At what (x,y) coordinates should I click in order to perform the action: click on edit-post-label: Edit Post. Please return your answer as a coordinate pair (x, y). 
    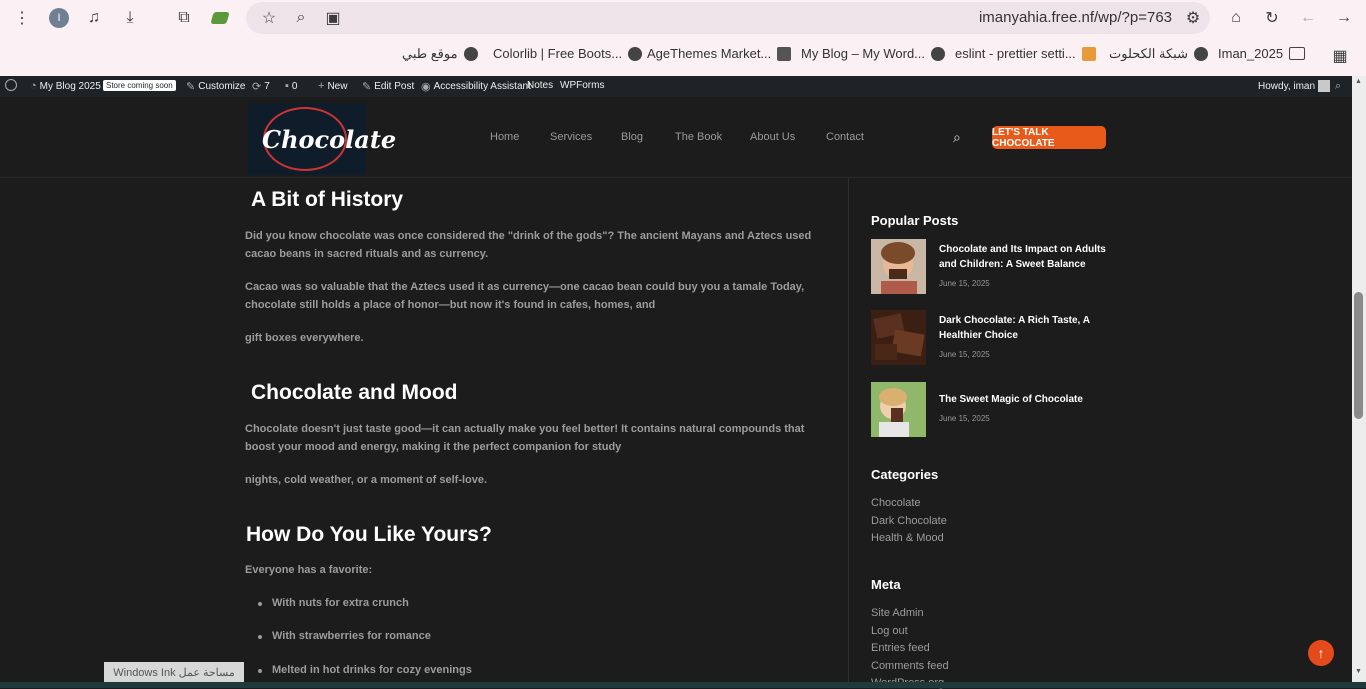
    Looking at the image, I should click on (394, 86).